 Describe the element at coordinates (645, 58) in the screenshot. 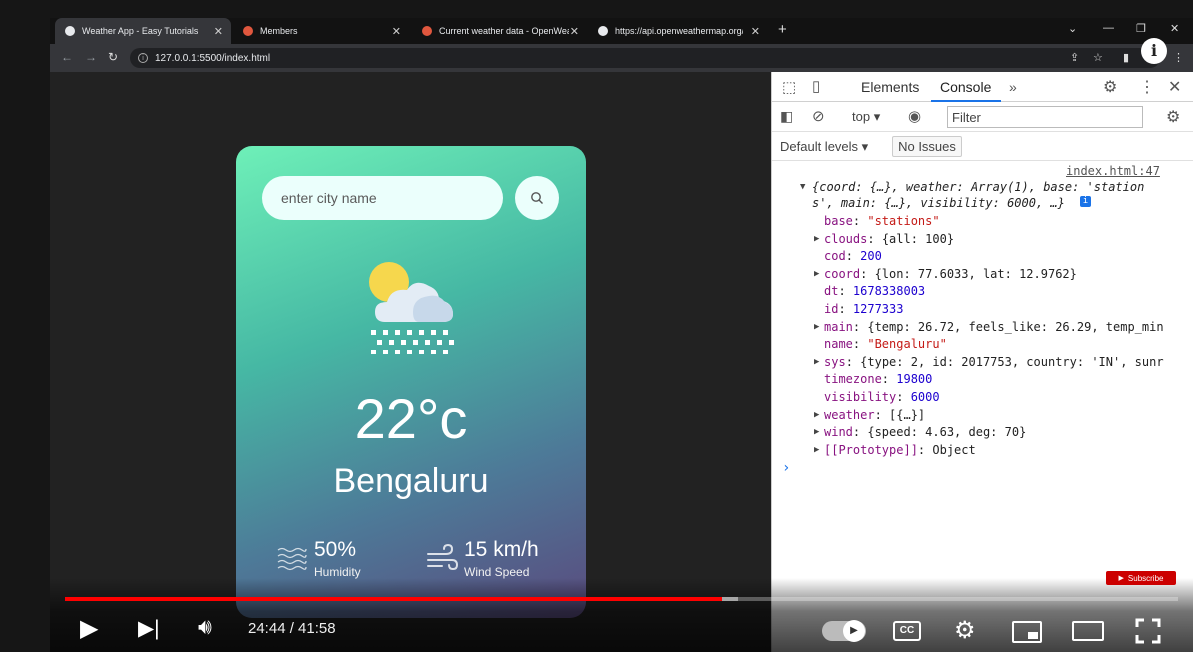

I see `url-field: i 127.0.0.1:5500/index.html` at that location.